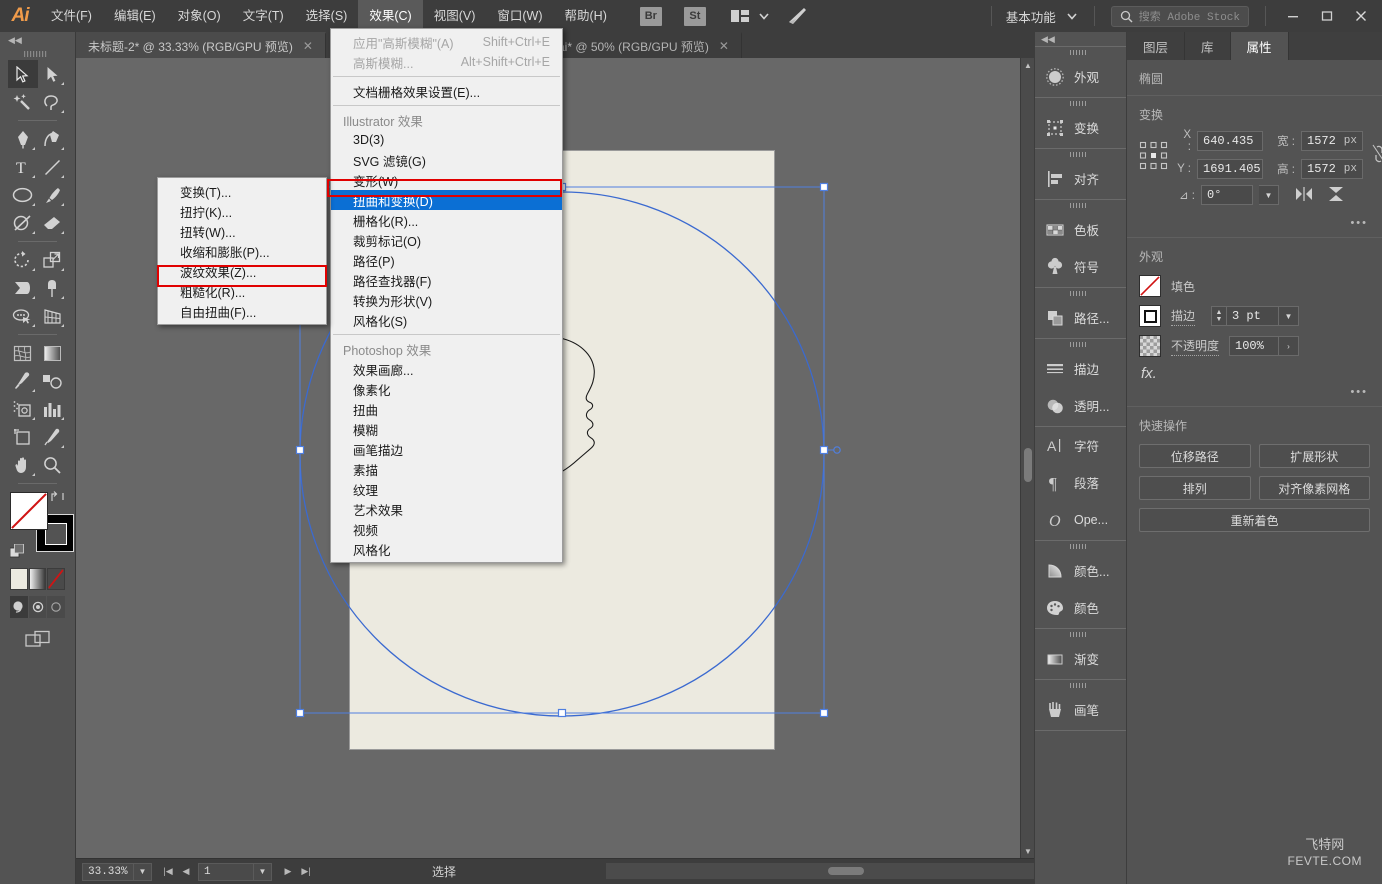 The image size is (1382, 884). What do you see at coordinates (1154, 156) in the screenshot?
I see `reference-point-selector` at bounding box center [1154, 156].